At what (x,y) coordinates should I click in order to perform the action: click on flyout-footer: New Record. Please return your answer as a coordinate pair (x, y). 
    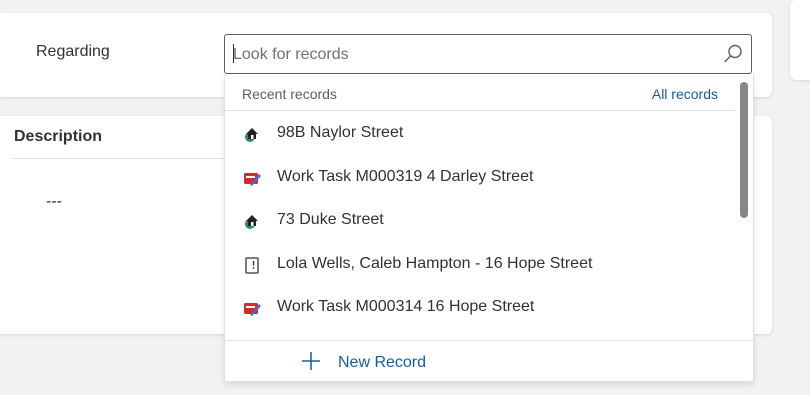
    Looking at the image, I should click on (489, 361).